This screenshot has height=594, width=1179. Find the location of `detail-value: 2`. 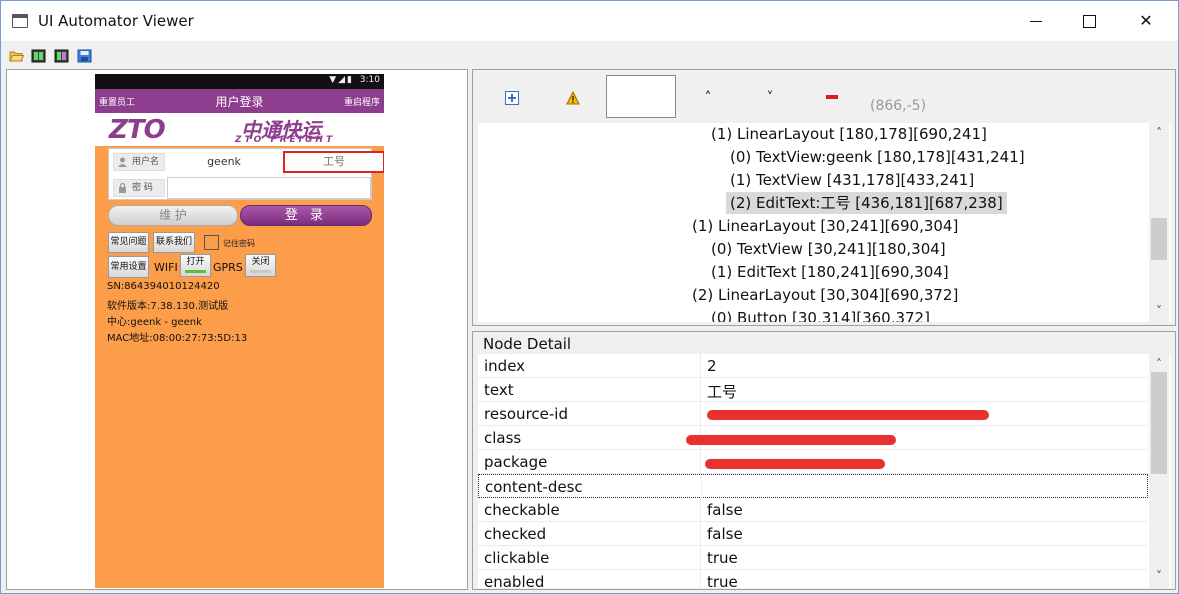

detail-value: 2 is located at coordinates (712, 366).